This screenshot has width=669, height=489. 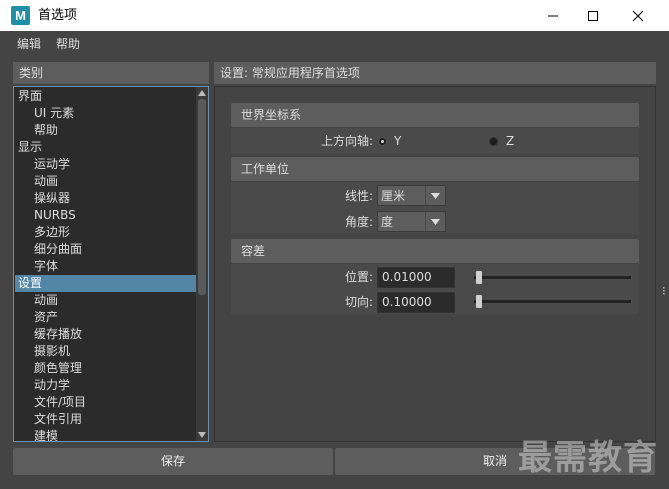 What do you see at coordinates (393, 196) in the screenshot?
I see `linear-unit-value: 厘米` at bounding box center [393, 196].